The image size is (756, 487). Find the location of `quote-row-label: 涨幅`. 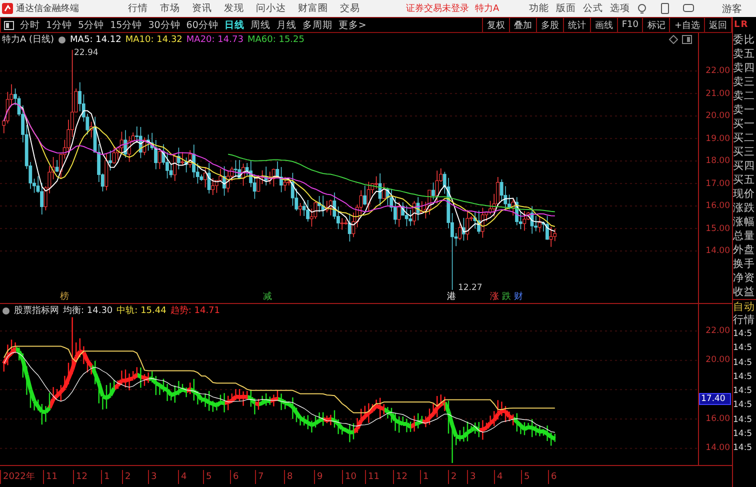

quote-row-label: 涨幅 is located at coordinates (744, 222).